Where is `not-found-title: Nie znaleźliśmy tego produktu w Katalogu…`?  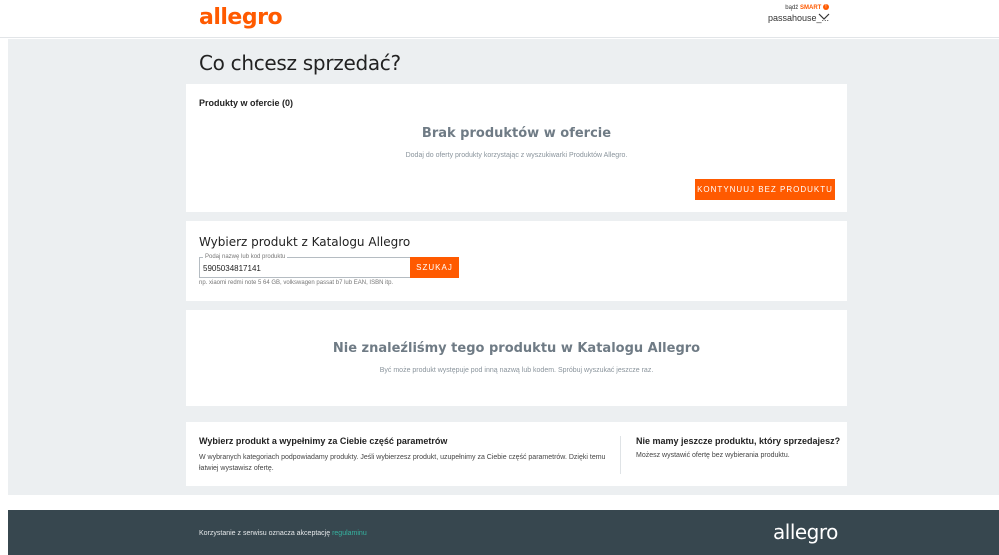 not-found-title: Nie znaleźliśmy tego produktu w Katalogu… is located at coordinates (516, 348).